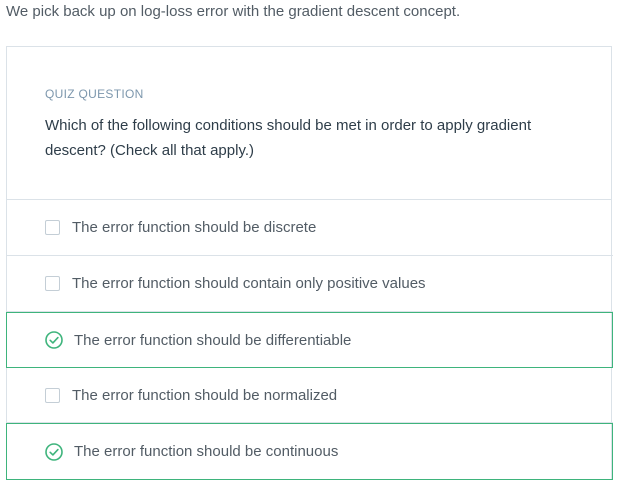 Image resolution: width=620 pixels, height=486 pixels. I want to click on quiz-label: QUIZ QUESTION, so click(94, 94).